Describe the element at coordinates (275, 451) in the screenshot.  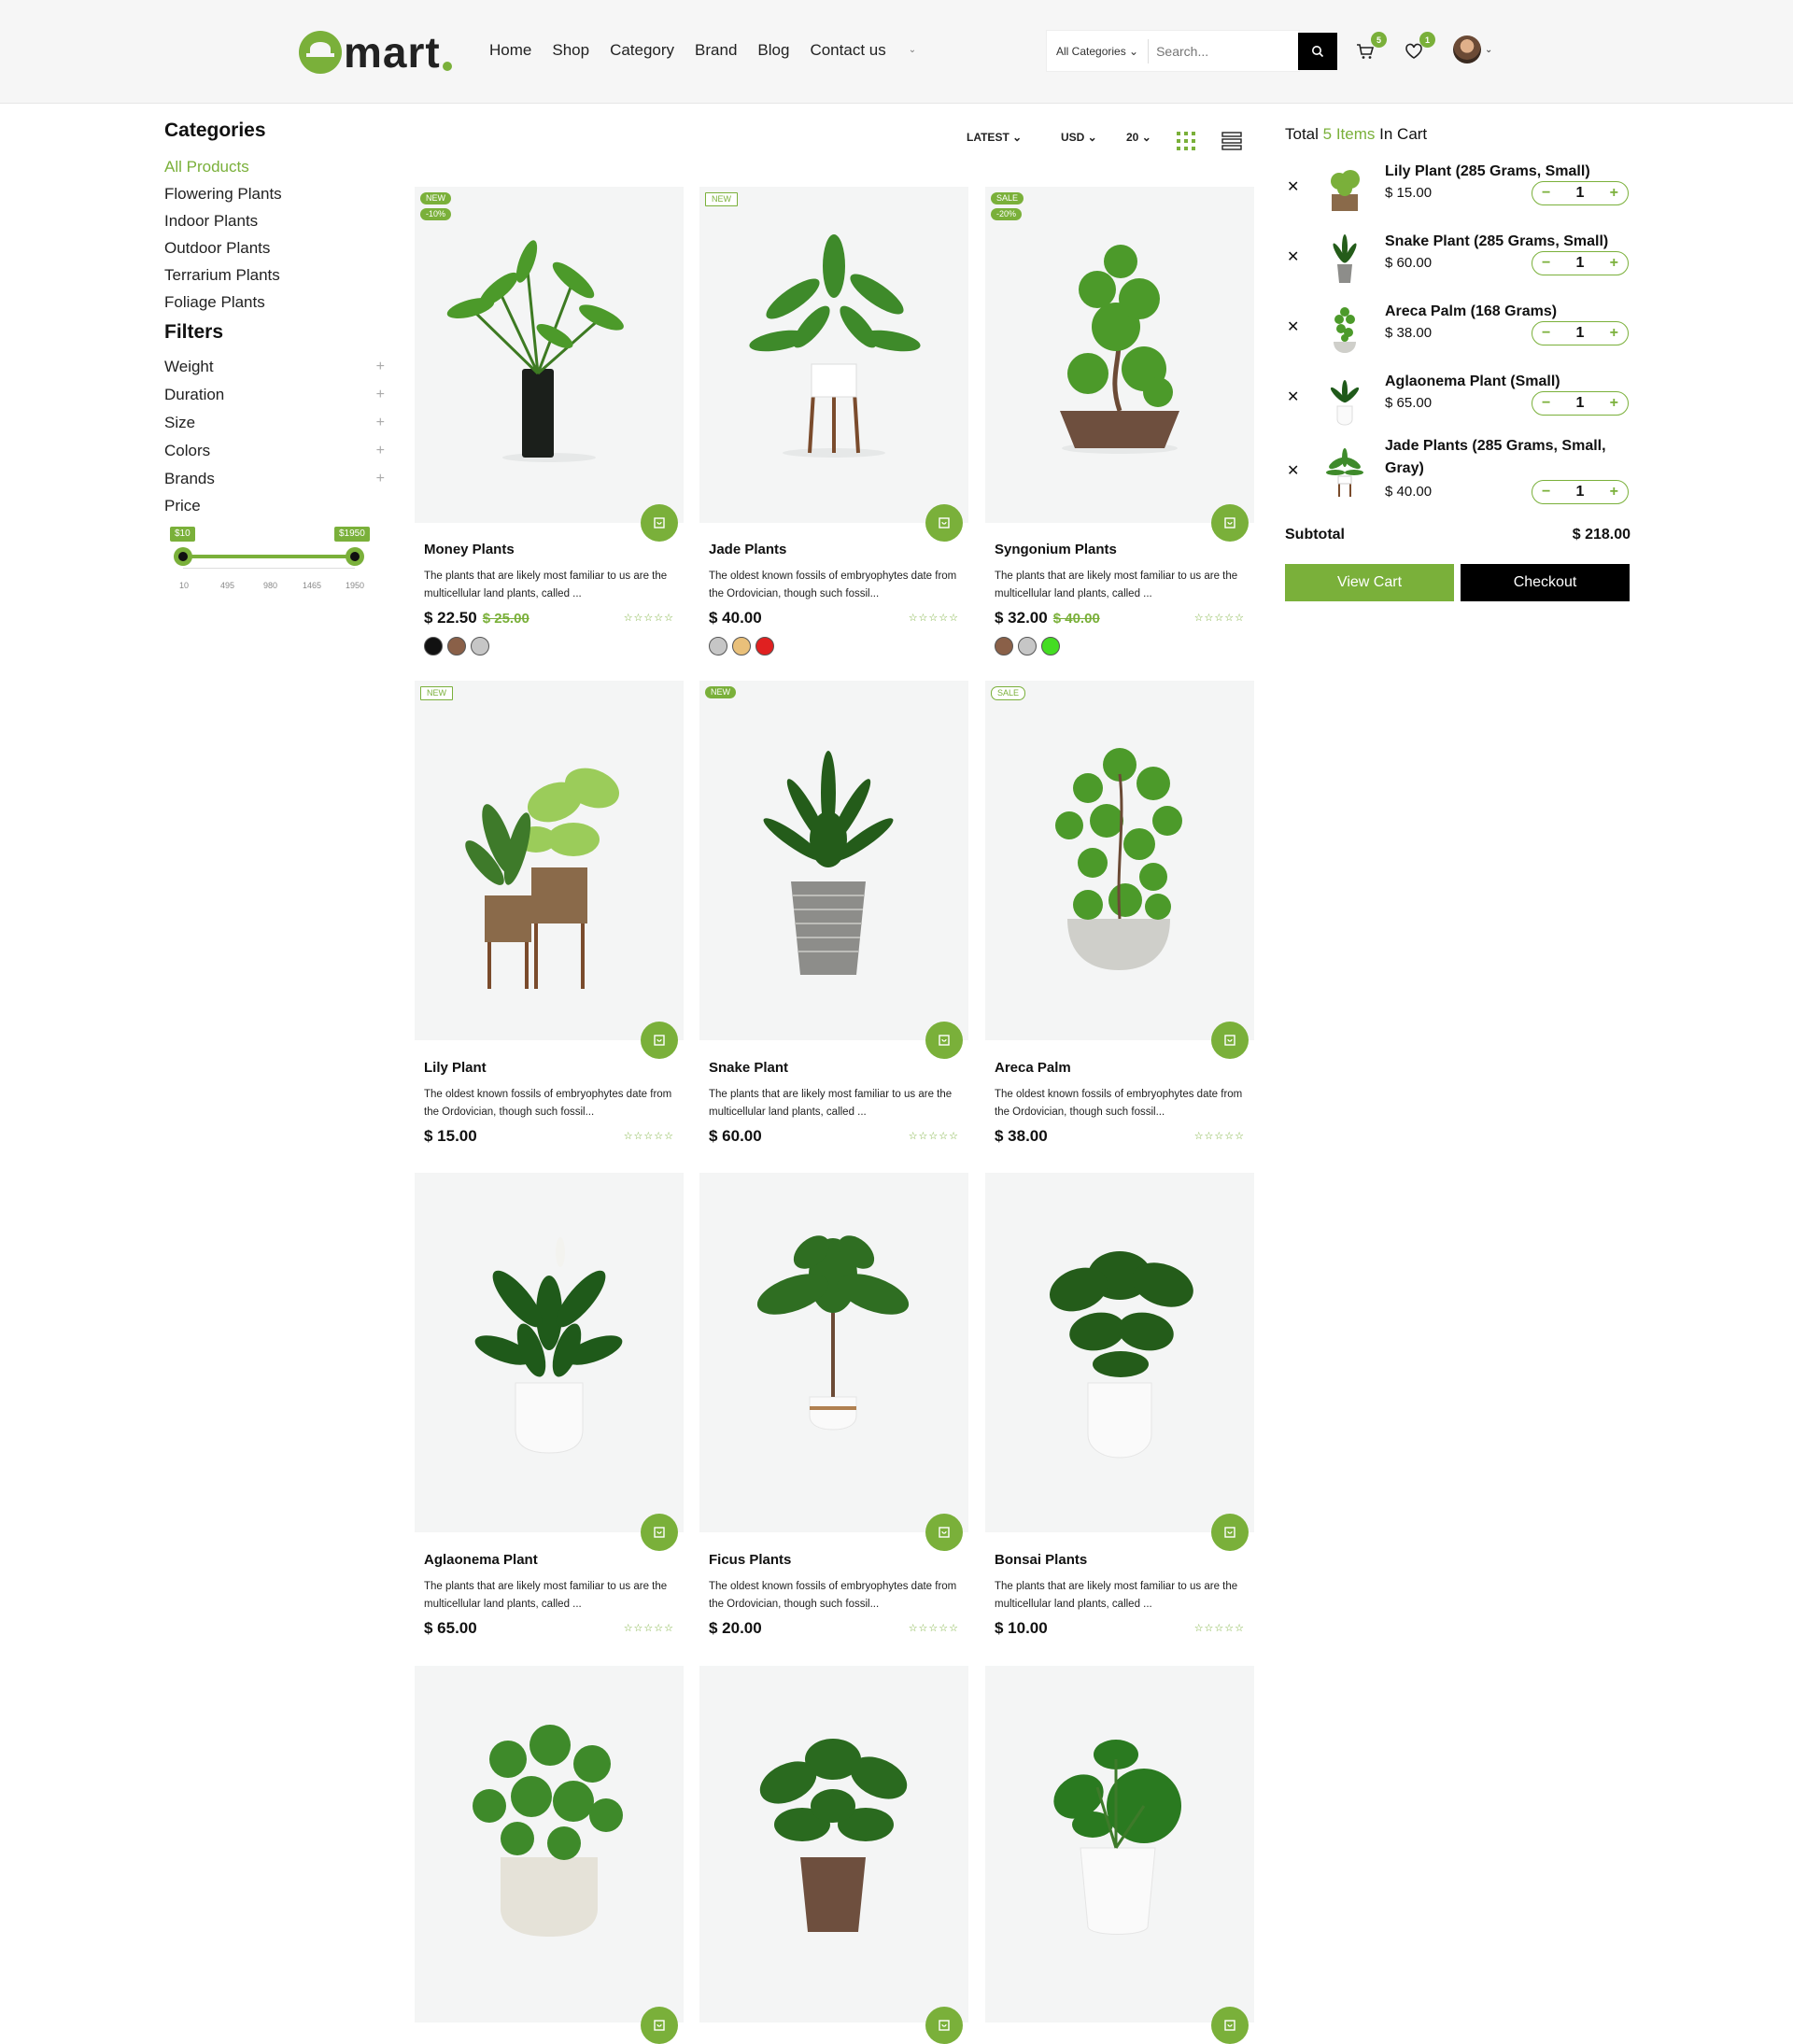
I see `filter-colors: Colors +` at that location.